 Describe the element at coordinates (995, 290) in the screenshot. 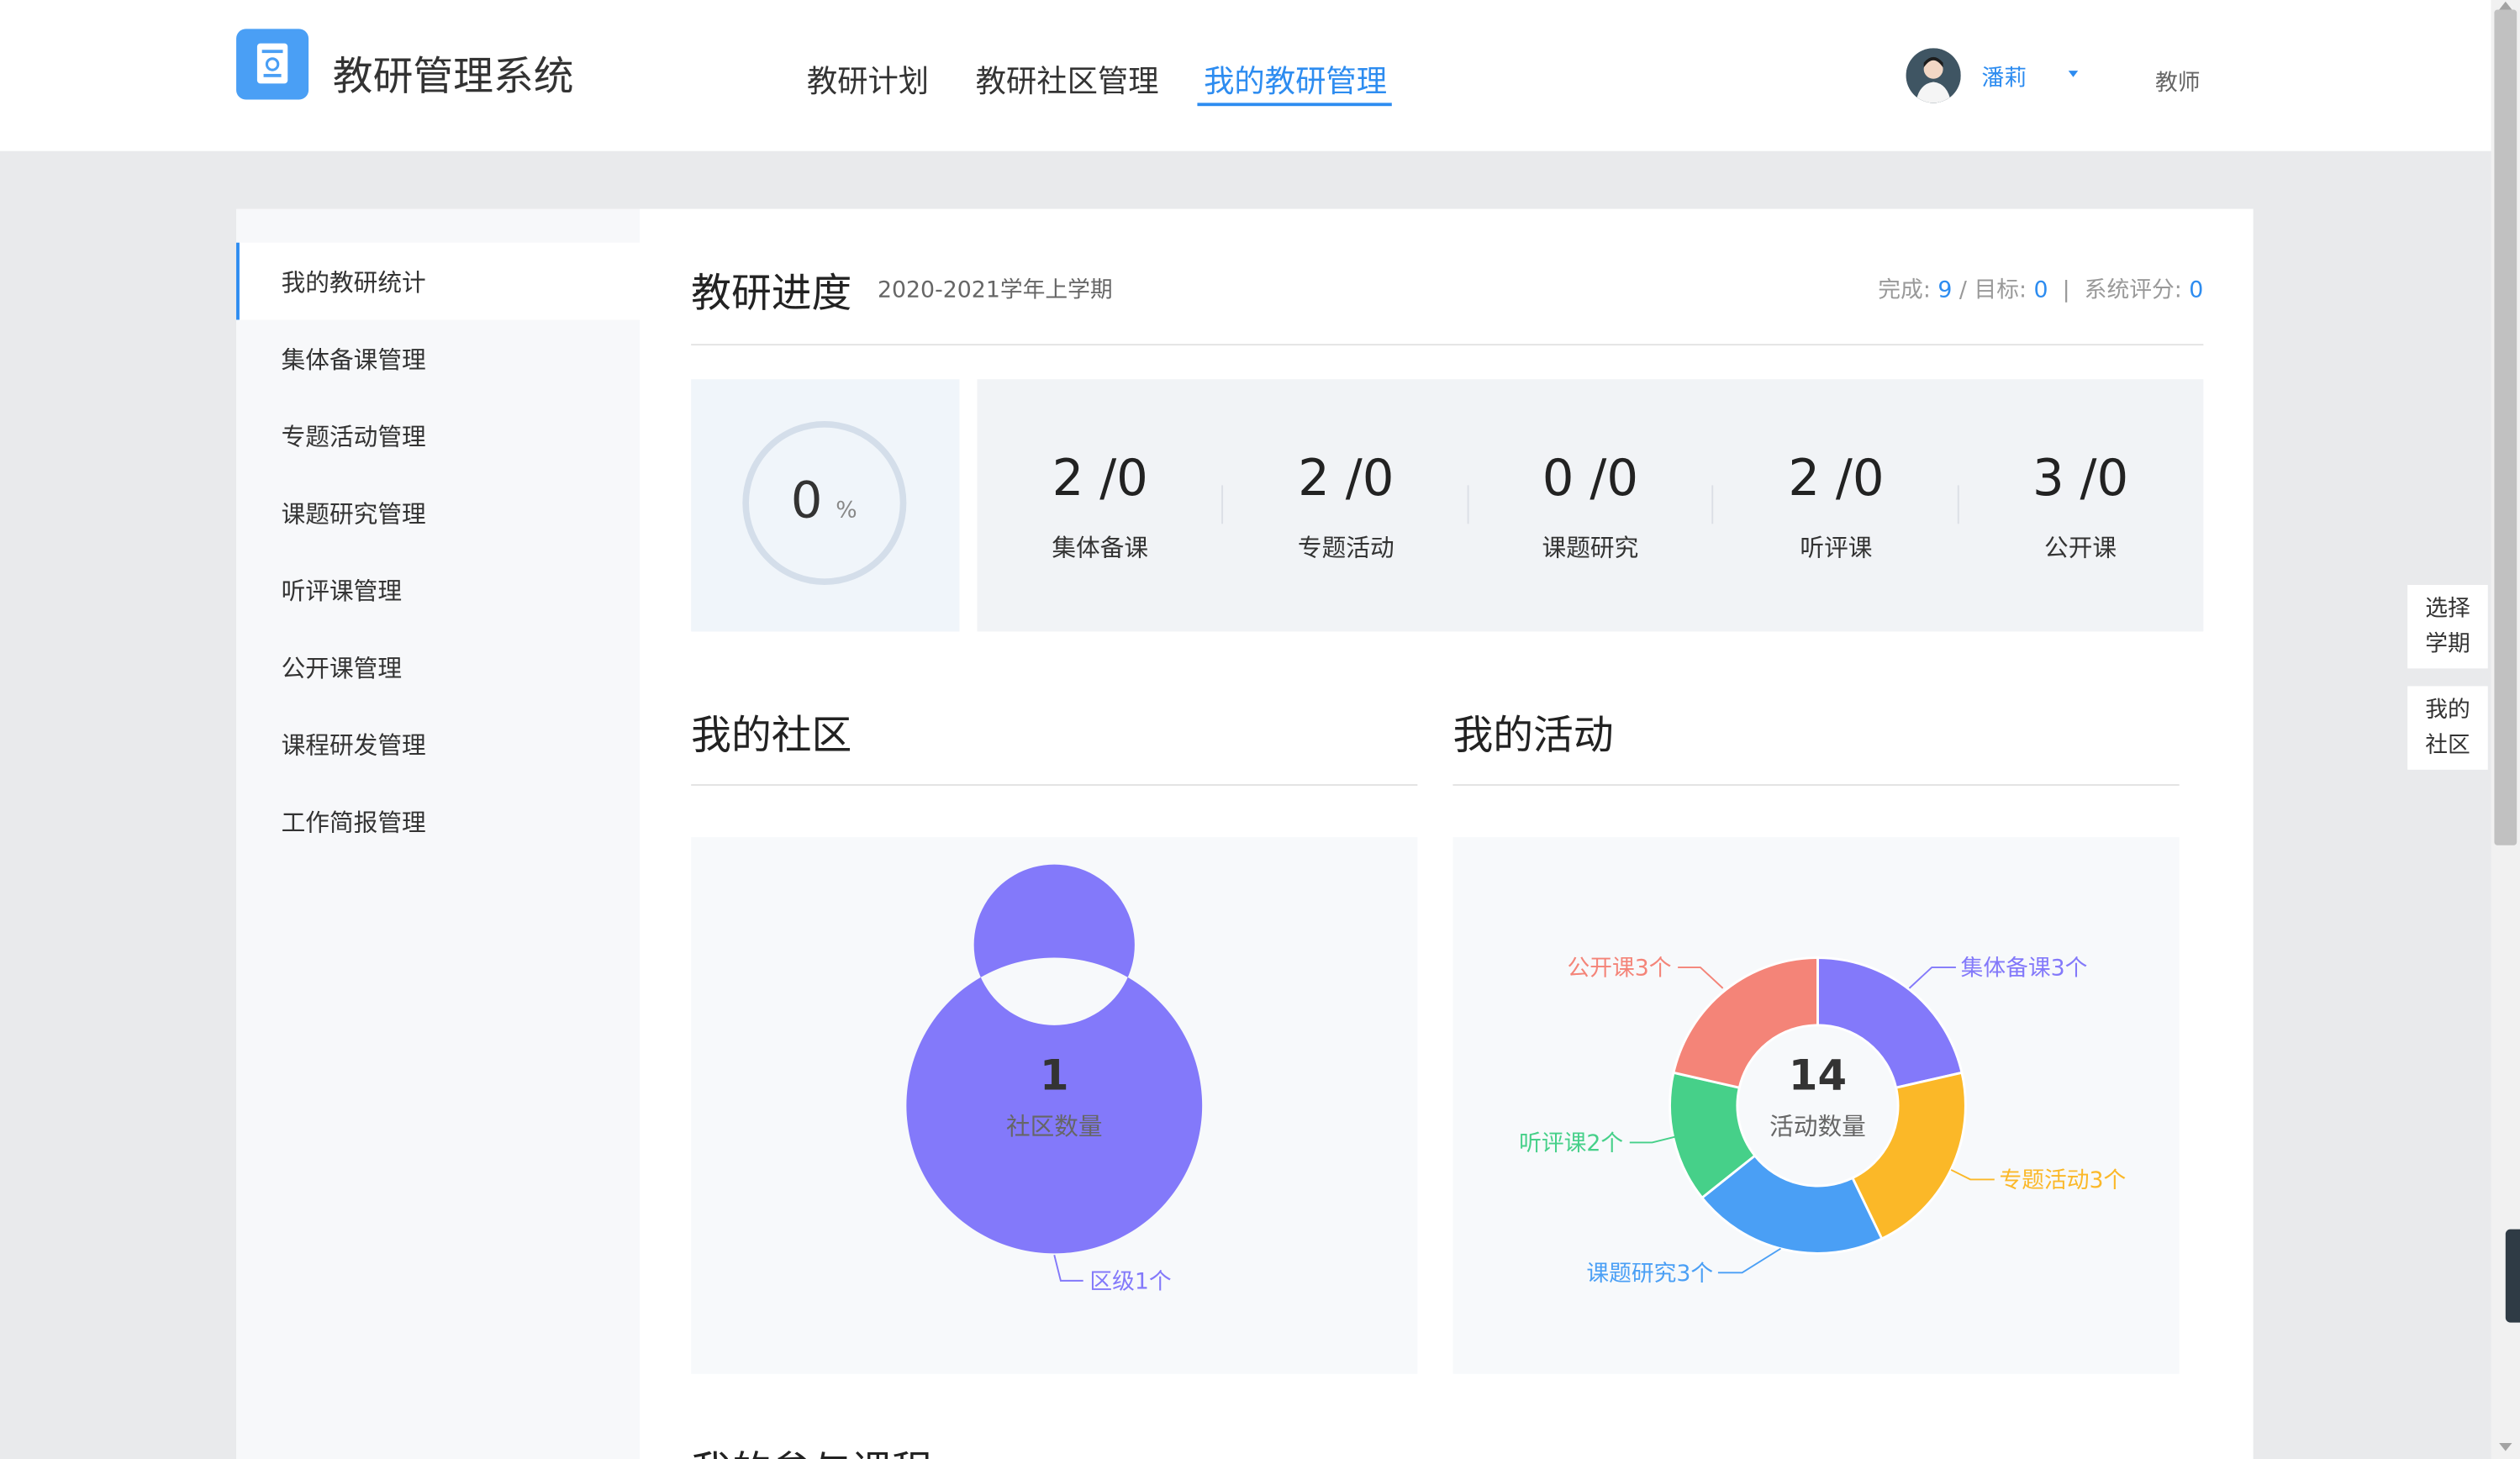

I see `term-label: 2020-2021学年上学期` at that location.